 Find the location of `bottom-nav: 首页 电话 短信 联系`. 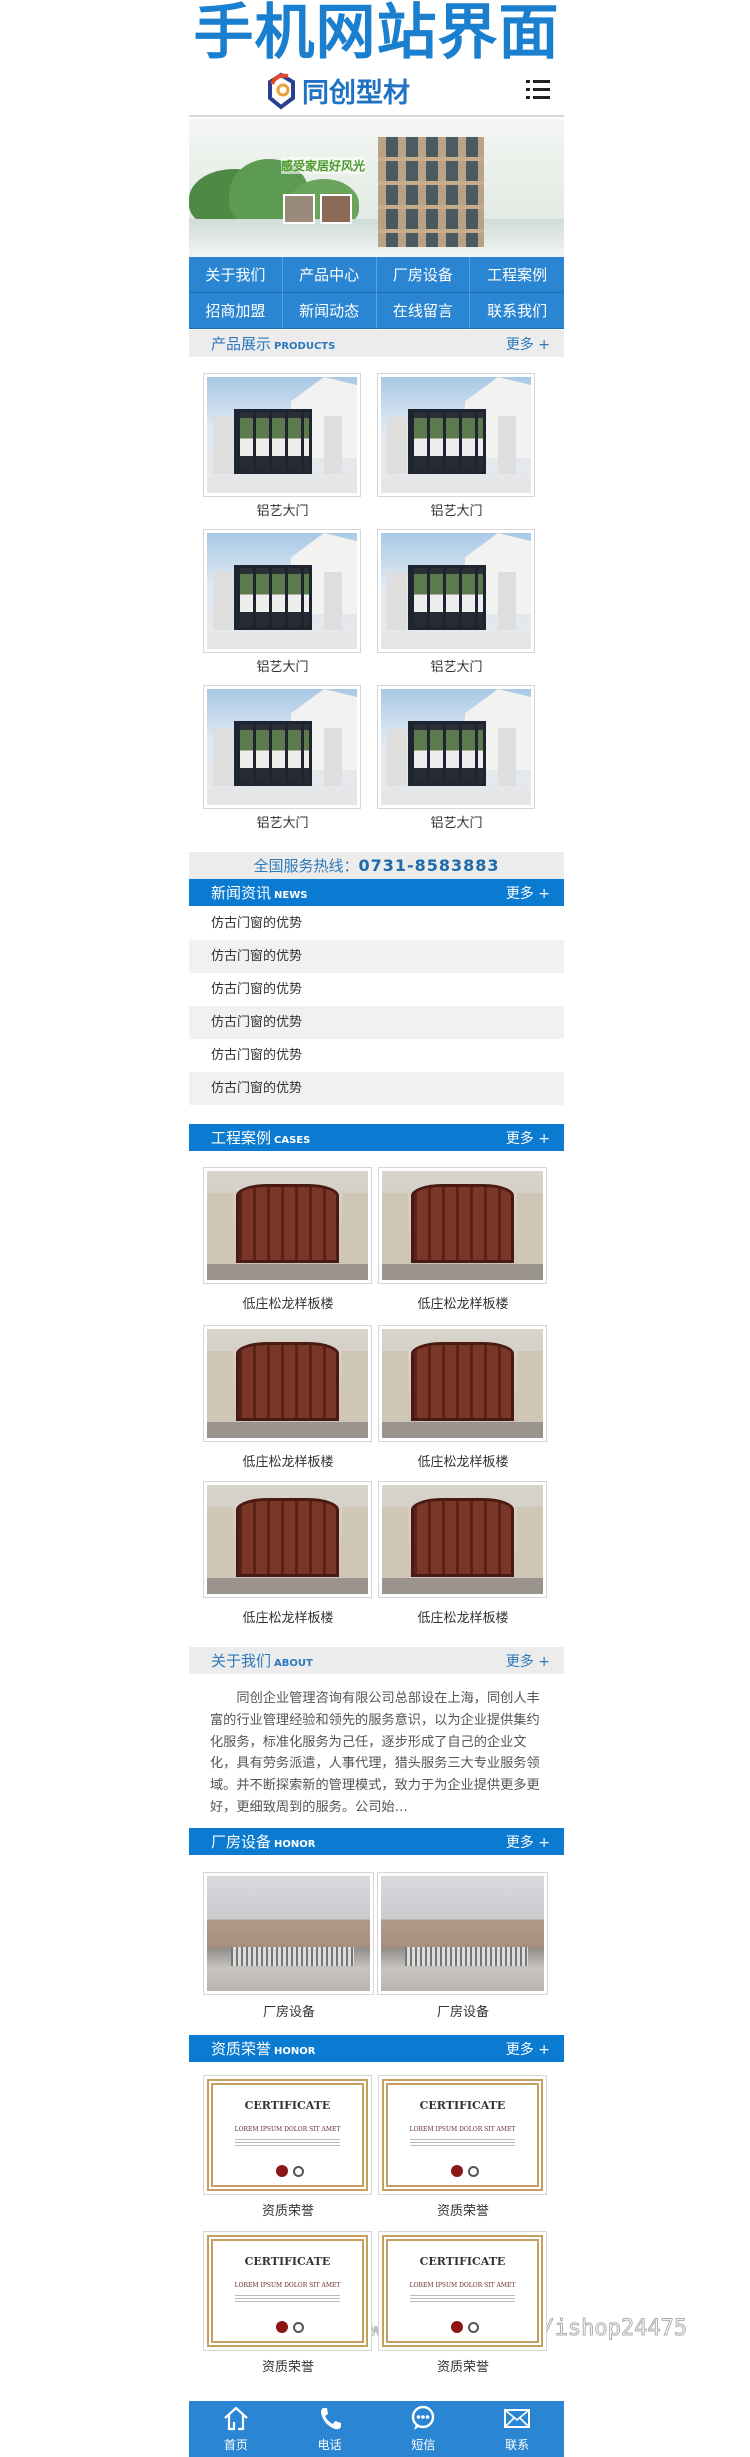

bottom-nav: 首页 电话 短信 联系 is located at coordinates (376, 2429).